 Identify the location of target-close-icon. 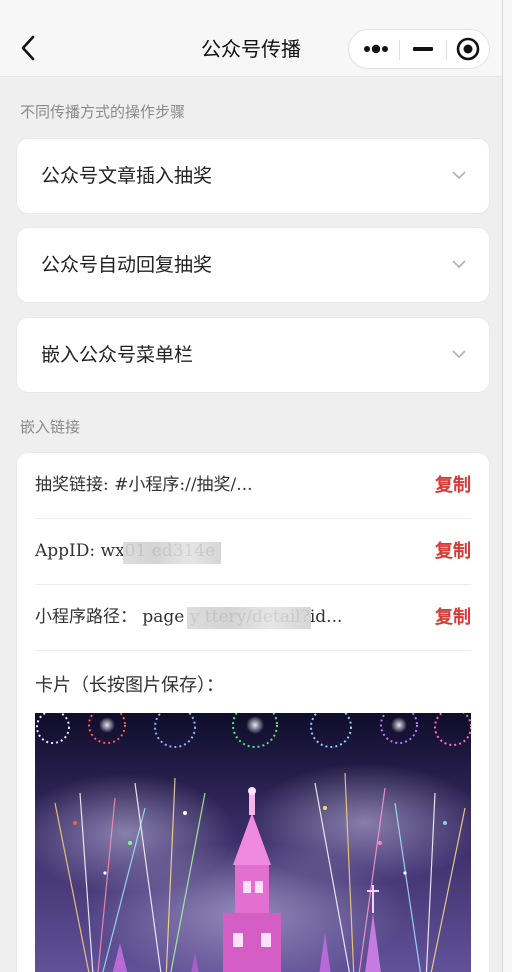
(468, 49).